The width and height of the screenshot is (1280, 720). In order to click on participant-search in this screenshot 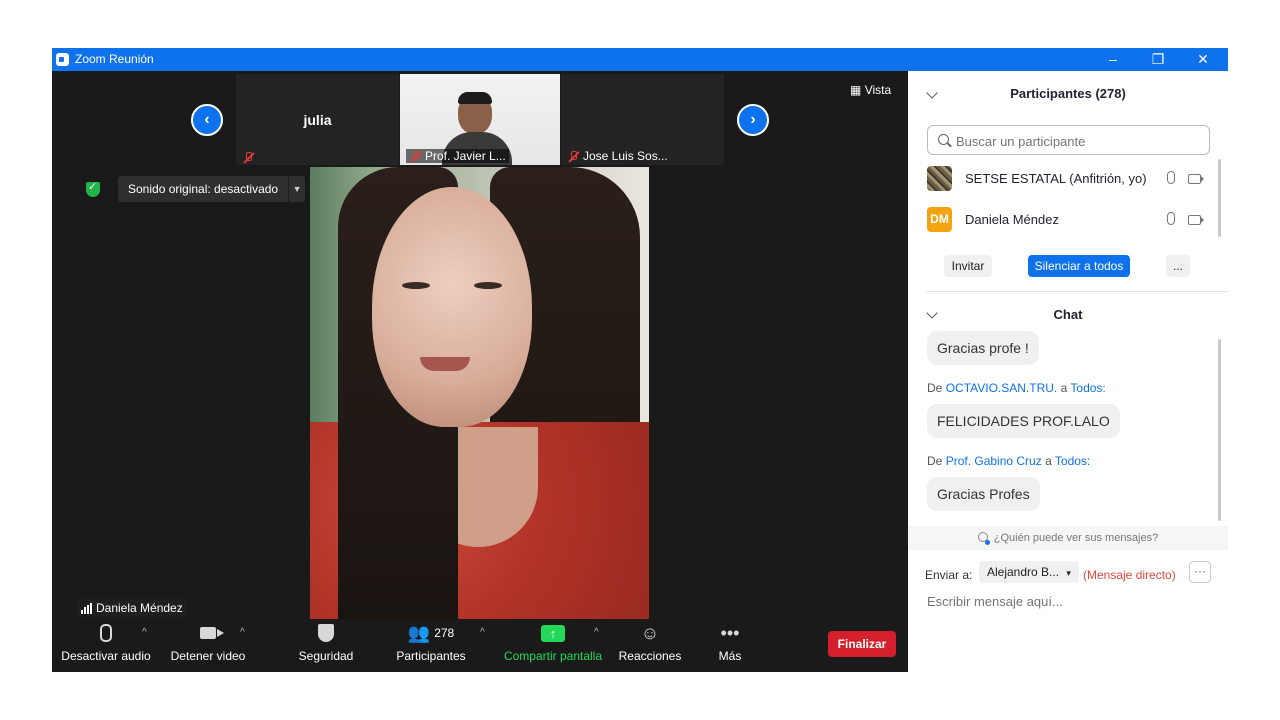, I will do `click(1068, 140)`.